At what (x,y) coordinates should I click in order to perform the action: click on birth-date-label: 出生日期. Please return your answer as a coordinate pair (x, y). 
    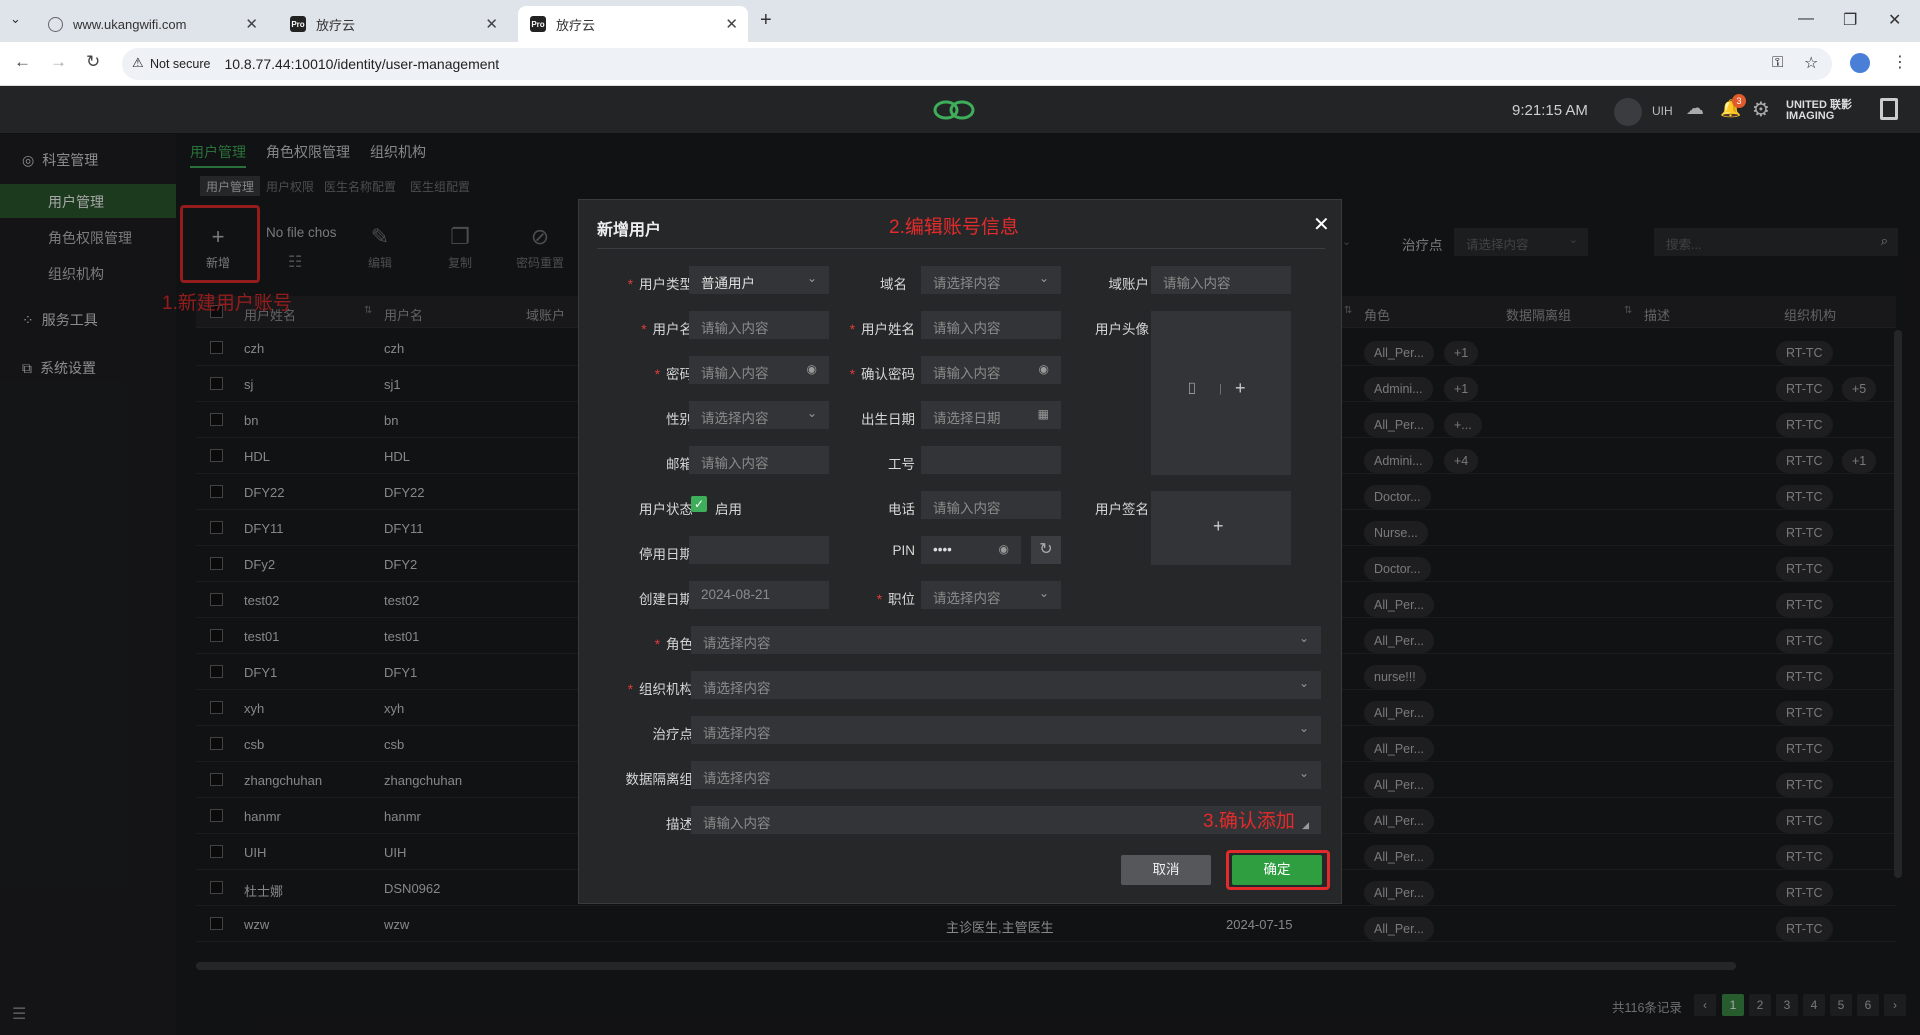
    Looking at the image, I should click on (888, 419).